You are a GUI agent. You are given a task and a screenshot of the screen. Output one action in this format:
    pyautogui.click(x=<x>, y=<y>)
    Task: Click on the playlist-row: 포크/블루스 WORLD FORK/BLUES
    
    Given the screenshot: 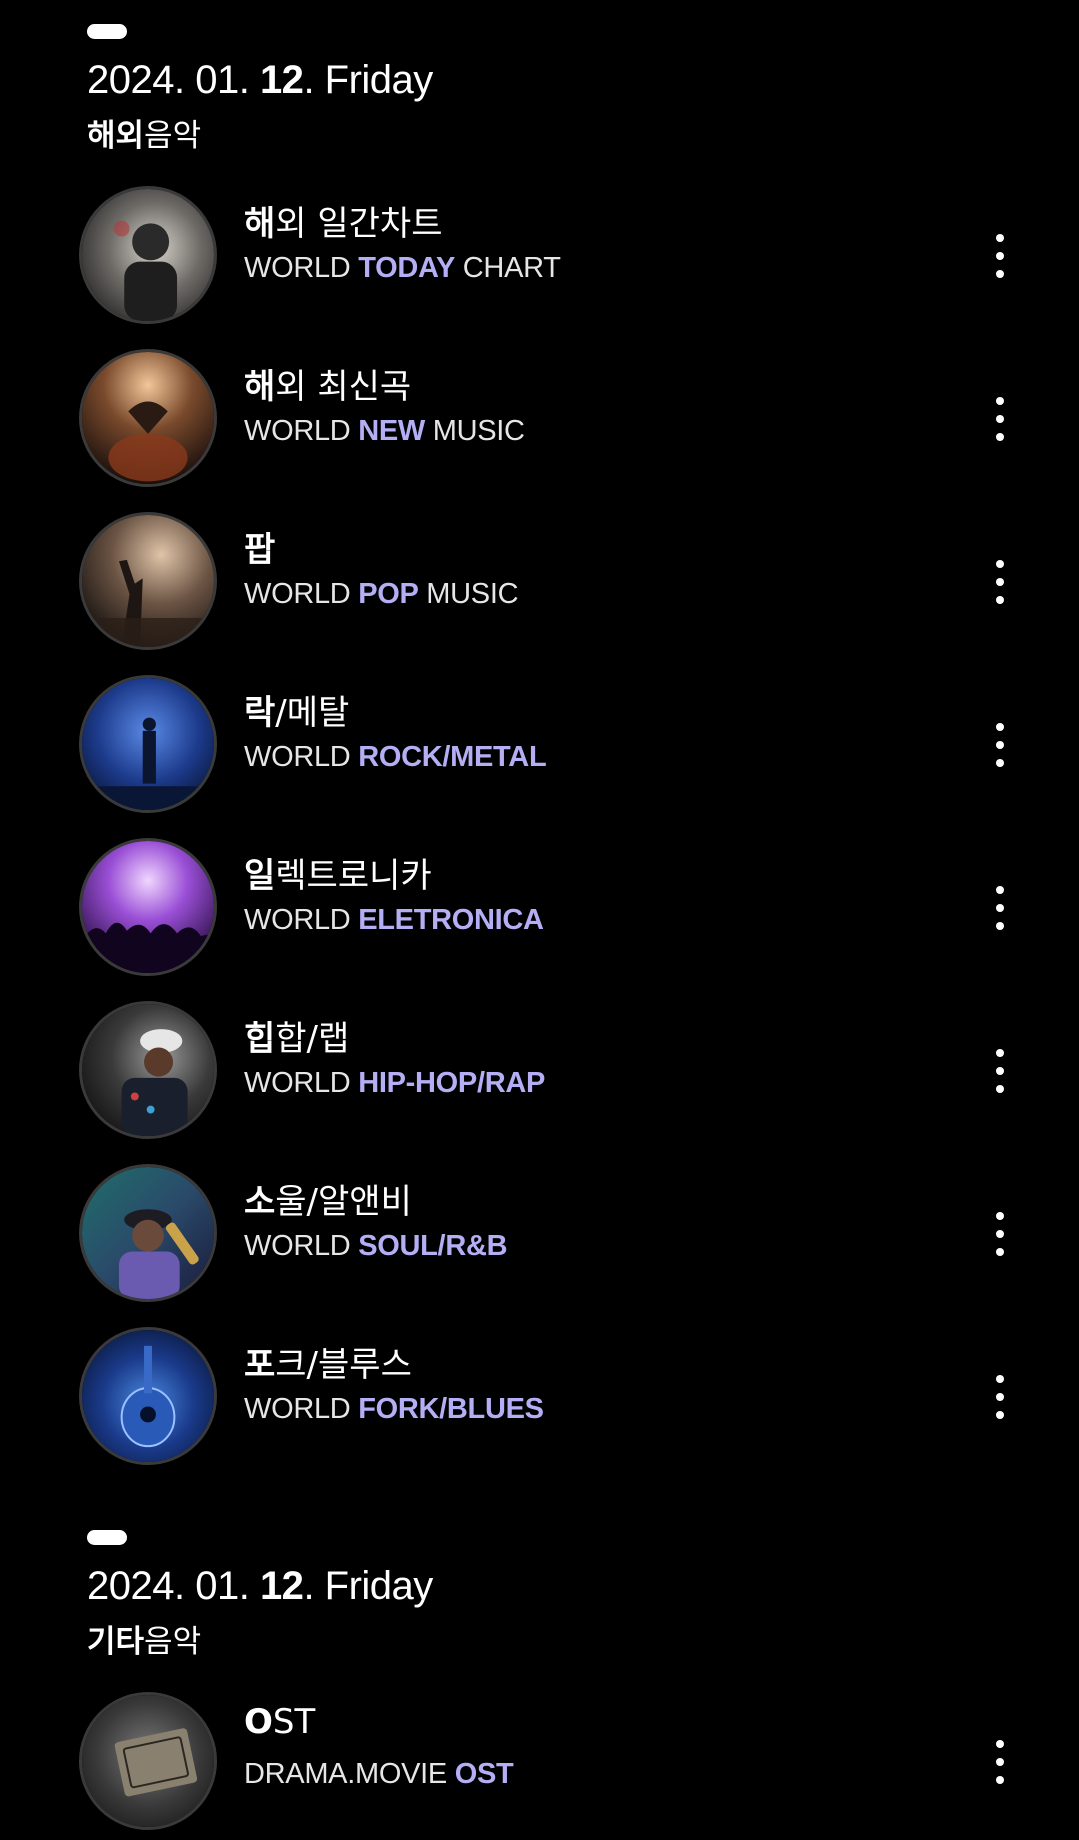 What is the action you would take?
    pyautogui.click(x=539, y=1408)
    